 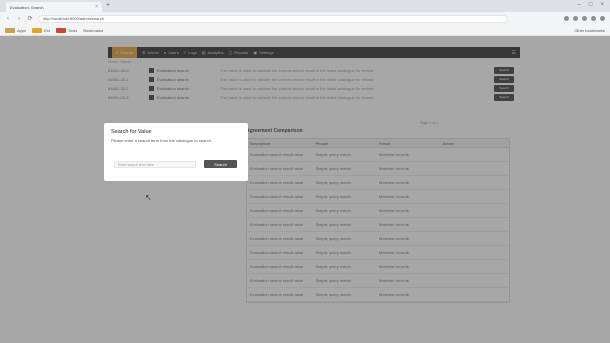 I want to click on mouse-cursor-icon: ↖, so click(x=148, y=197).